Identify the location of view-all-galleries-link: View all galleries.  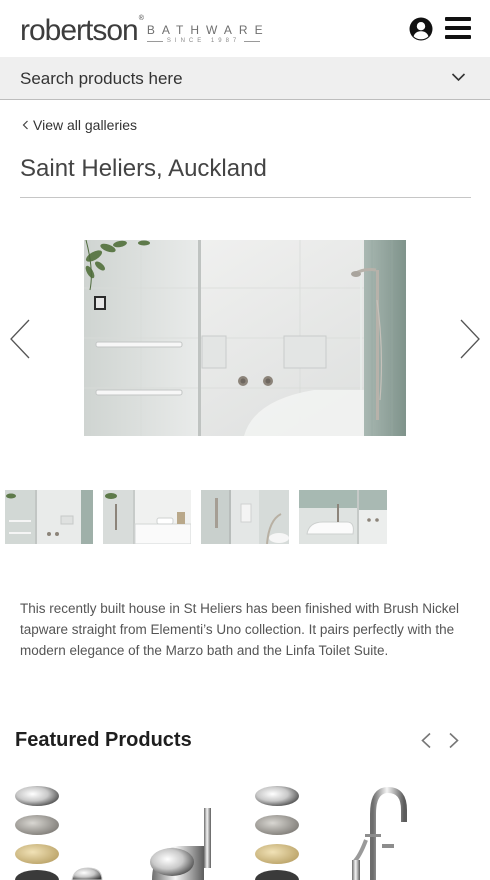
(79, 125).